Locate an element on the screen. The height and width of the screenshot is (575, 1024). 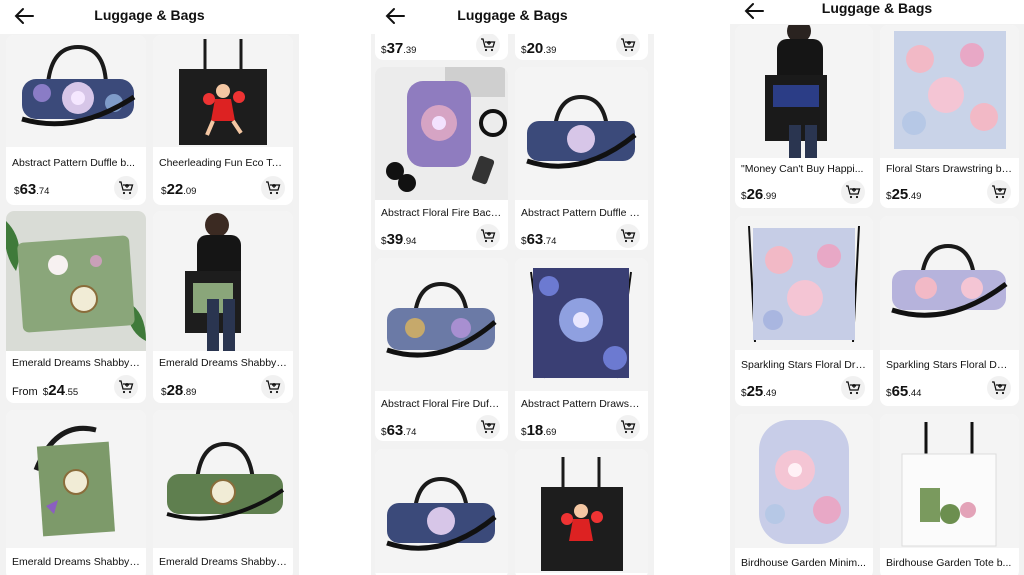
product-price: $18.69 is located at coordinates (539, 430).